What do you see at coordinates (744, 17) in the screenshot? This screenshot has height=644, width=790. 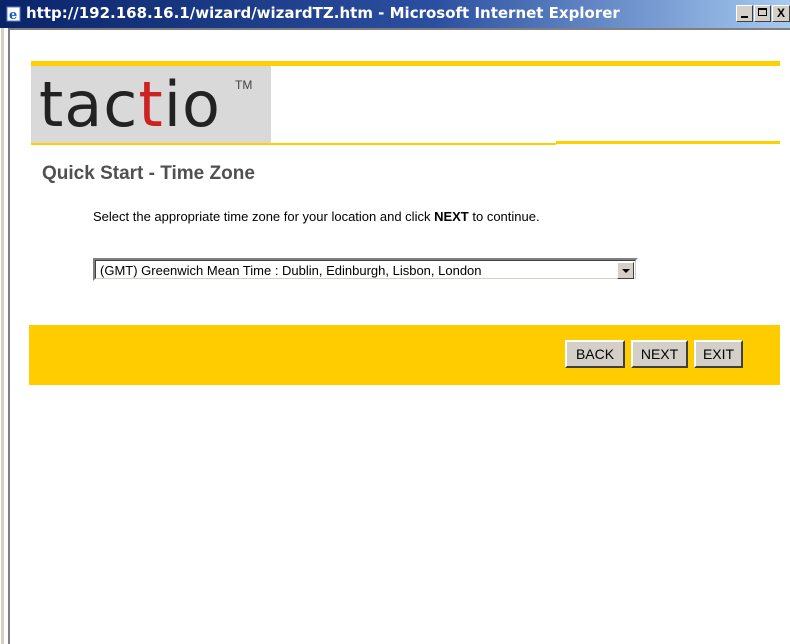 I see `minimize-icon` at bounding box center [744, 17].